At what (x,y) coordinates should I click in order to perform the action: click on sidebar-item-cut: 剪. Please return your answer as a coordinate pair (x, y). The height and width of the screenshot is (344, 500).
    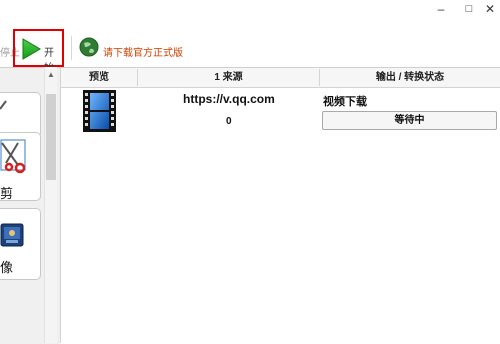
    Looking at the image, I should click on (20, 166).